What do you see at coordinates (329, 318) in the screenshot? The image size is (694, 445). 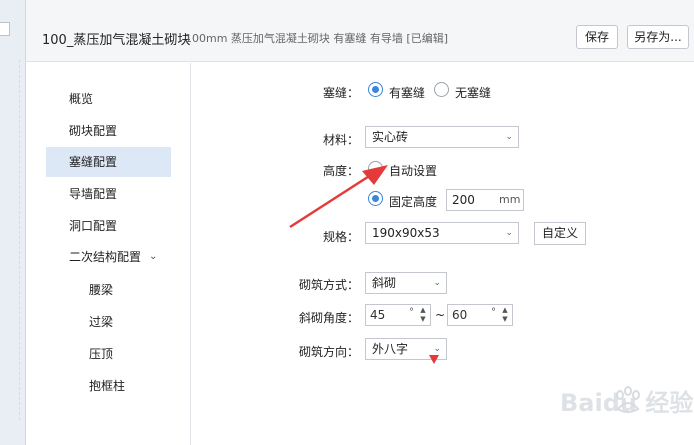 I see `angle-label: 斜砌角度：` at bounding box center [329, 318].